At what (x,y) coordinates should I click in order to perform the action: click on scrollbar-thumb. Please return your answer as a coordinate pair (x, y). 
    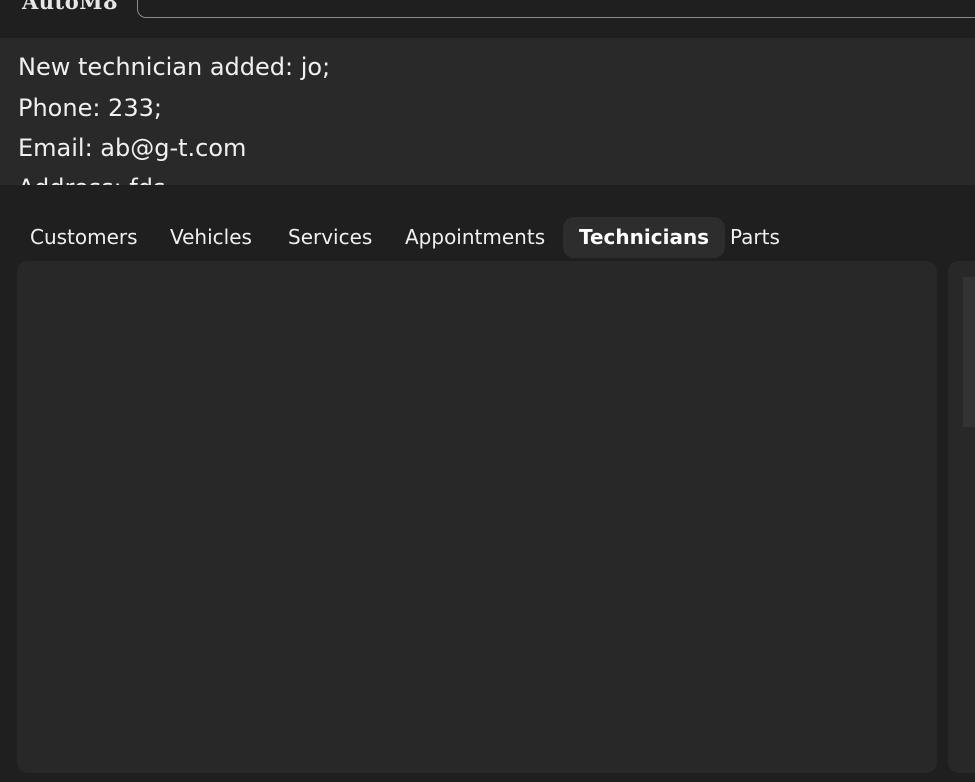
    Looking at the image, I should click on (969, 352).